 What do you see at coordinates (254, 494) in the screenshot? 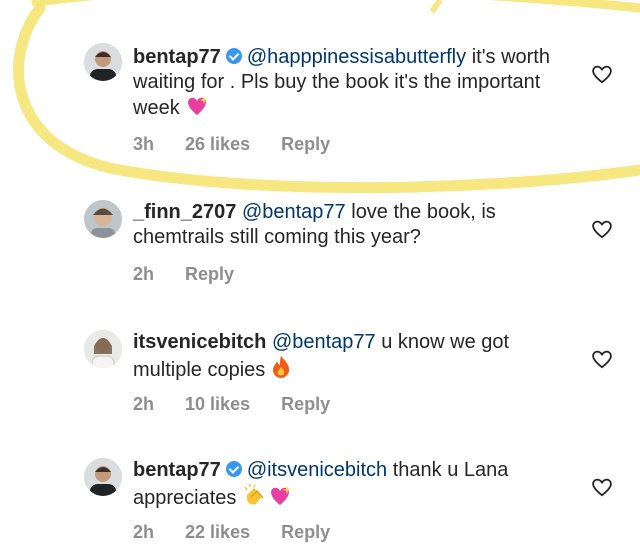
I see `clapping-hands-icon` at bounding box center [254, 494].